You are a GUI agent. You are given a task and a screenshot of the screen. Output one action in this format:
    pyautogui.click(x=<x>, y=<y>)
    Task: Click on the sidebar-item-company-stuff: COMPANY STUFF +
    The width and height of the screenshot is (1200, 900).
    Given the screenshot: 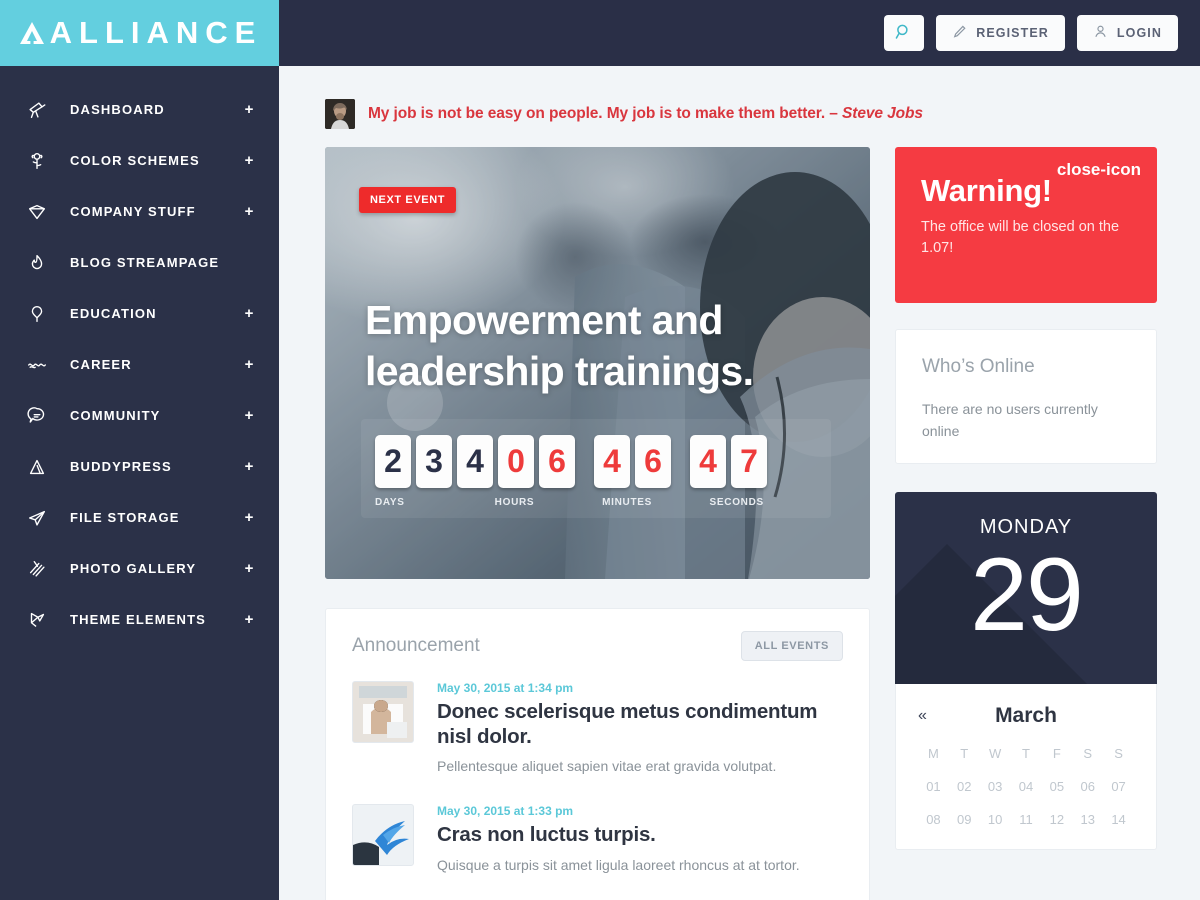 What is the action you would take?
    pyautogui.click(x=139, y=211)
    